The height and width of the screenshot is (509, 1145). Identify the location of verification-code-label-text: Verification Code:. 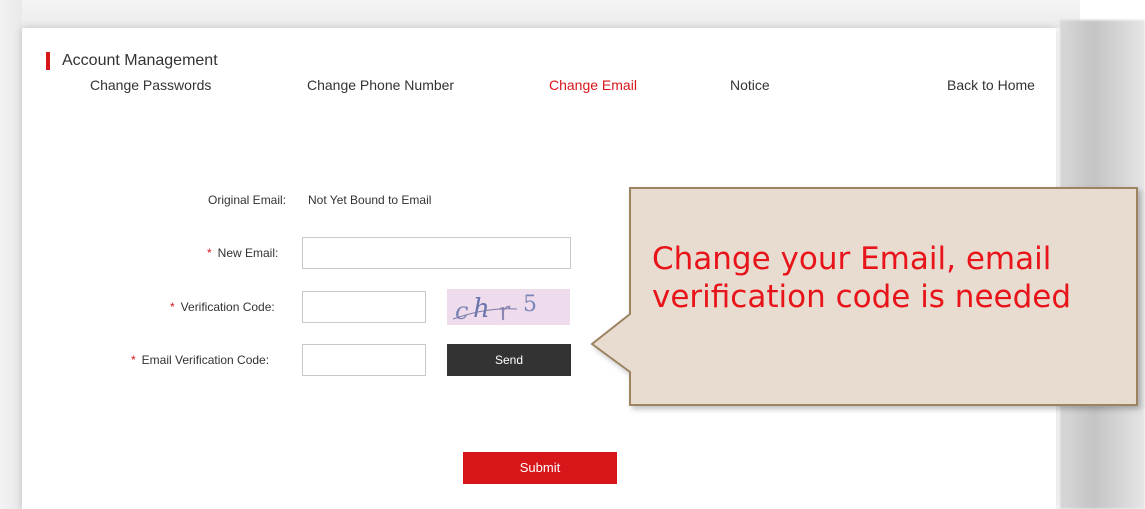
(227, 307).